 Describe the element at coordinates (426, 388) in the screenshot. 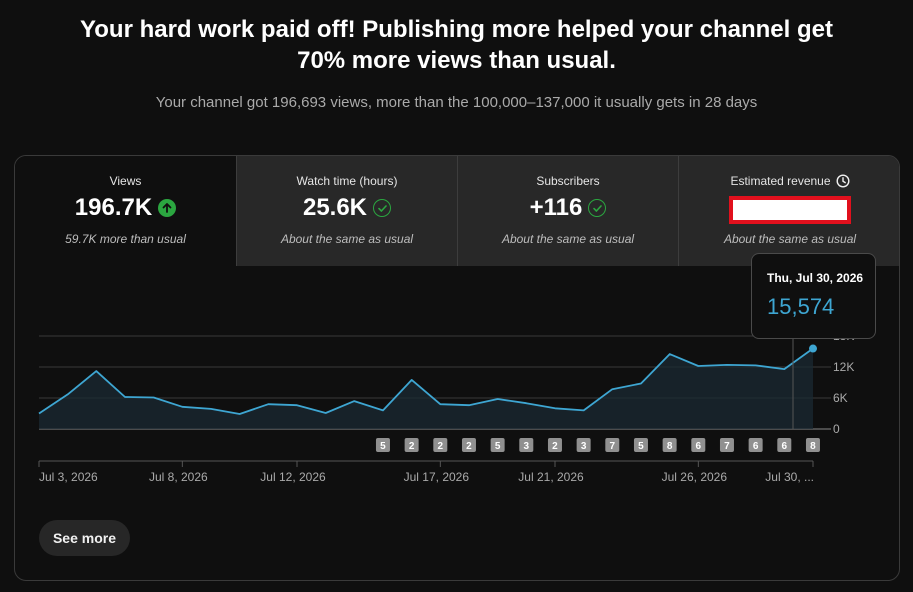

I see `views-area` at that location.